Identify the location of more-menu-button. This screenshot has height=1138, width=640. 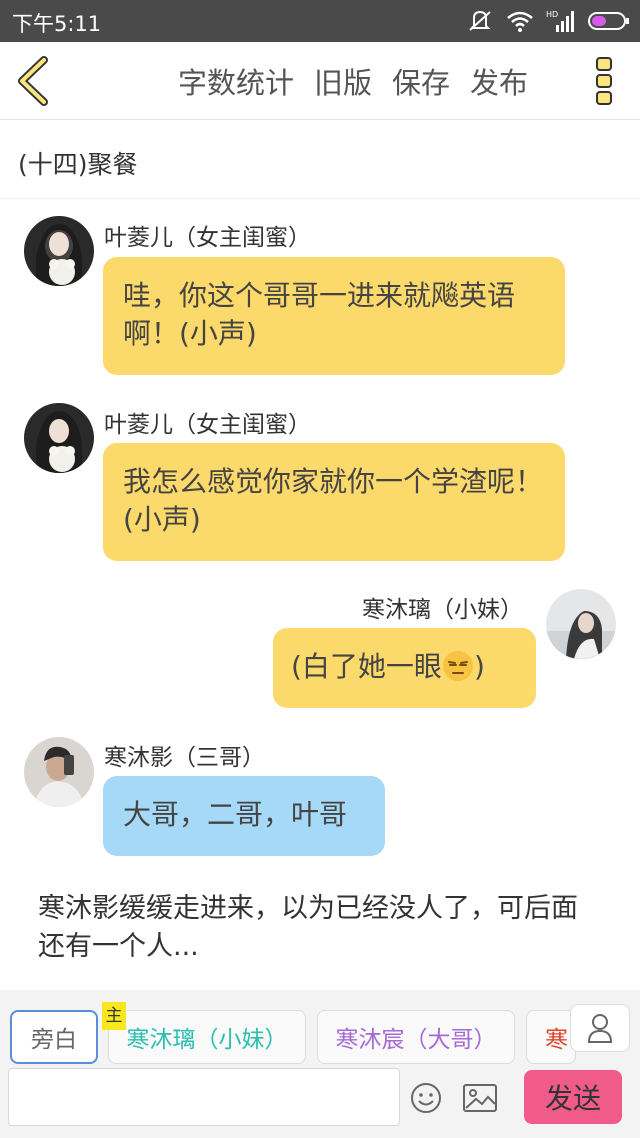
(605, 81).